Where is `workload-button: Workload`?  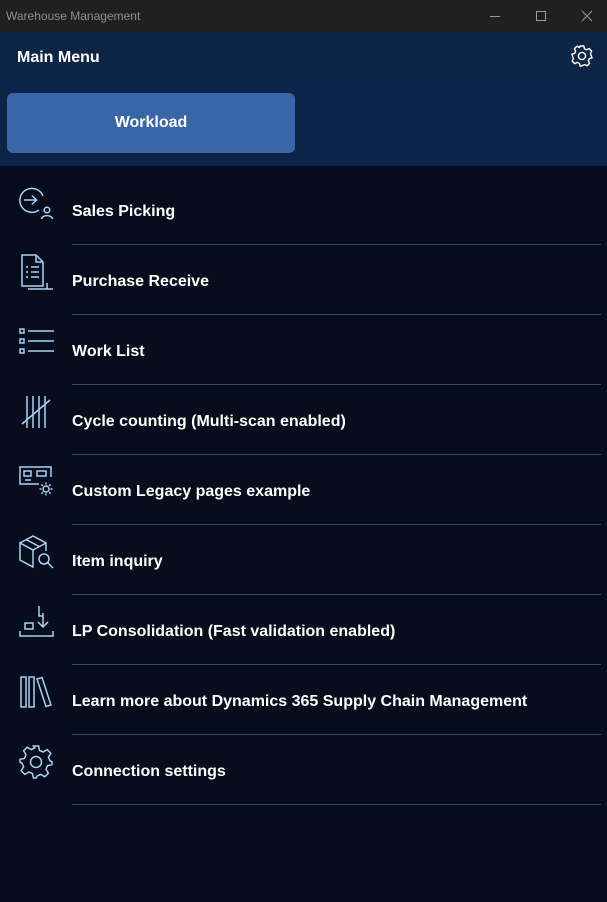 workload-button: Workload is located at coordinates (151, 123).